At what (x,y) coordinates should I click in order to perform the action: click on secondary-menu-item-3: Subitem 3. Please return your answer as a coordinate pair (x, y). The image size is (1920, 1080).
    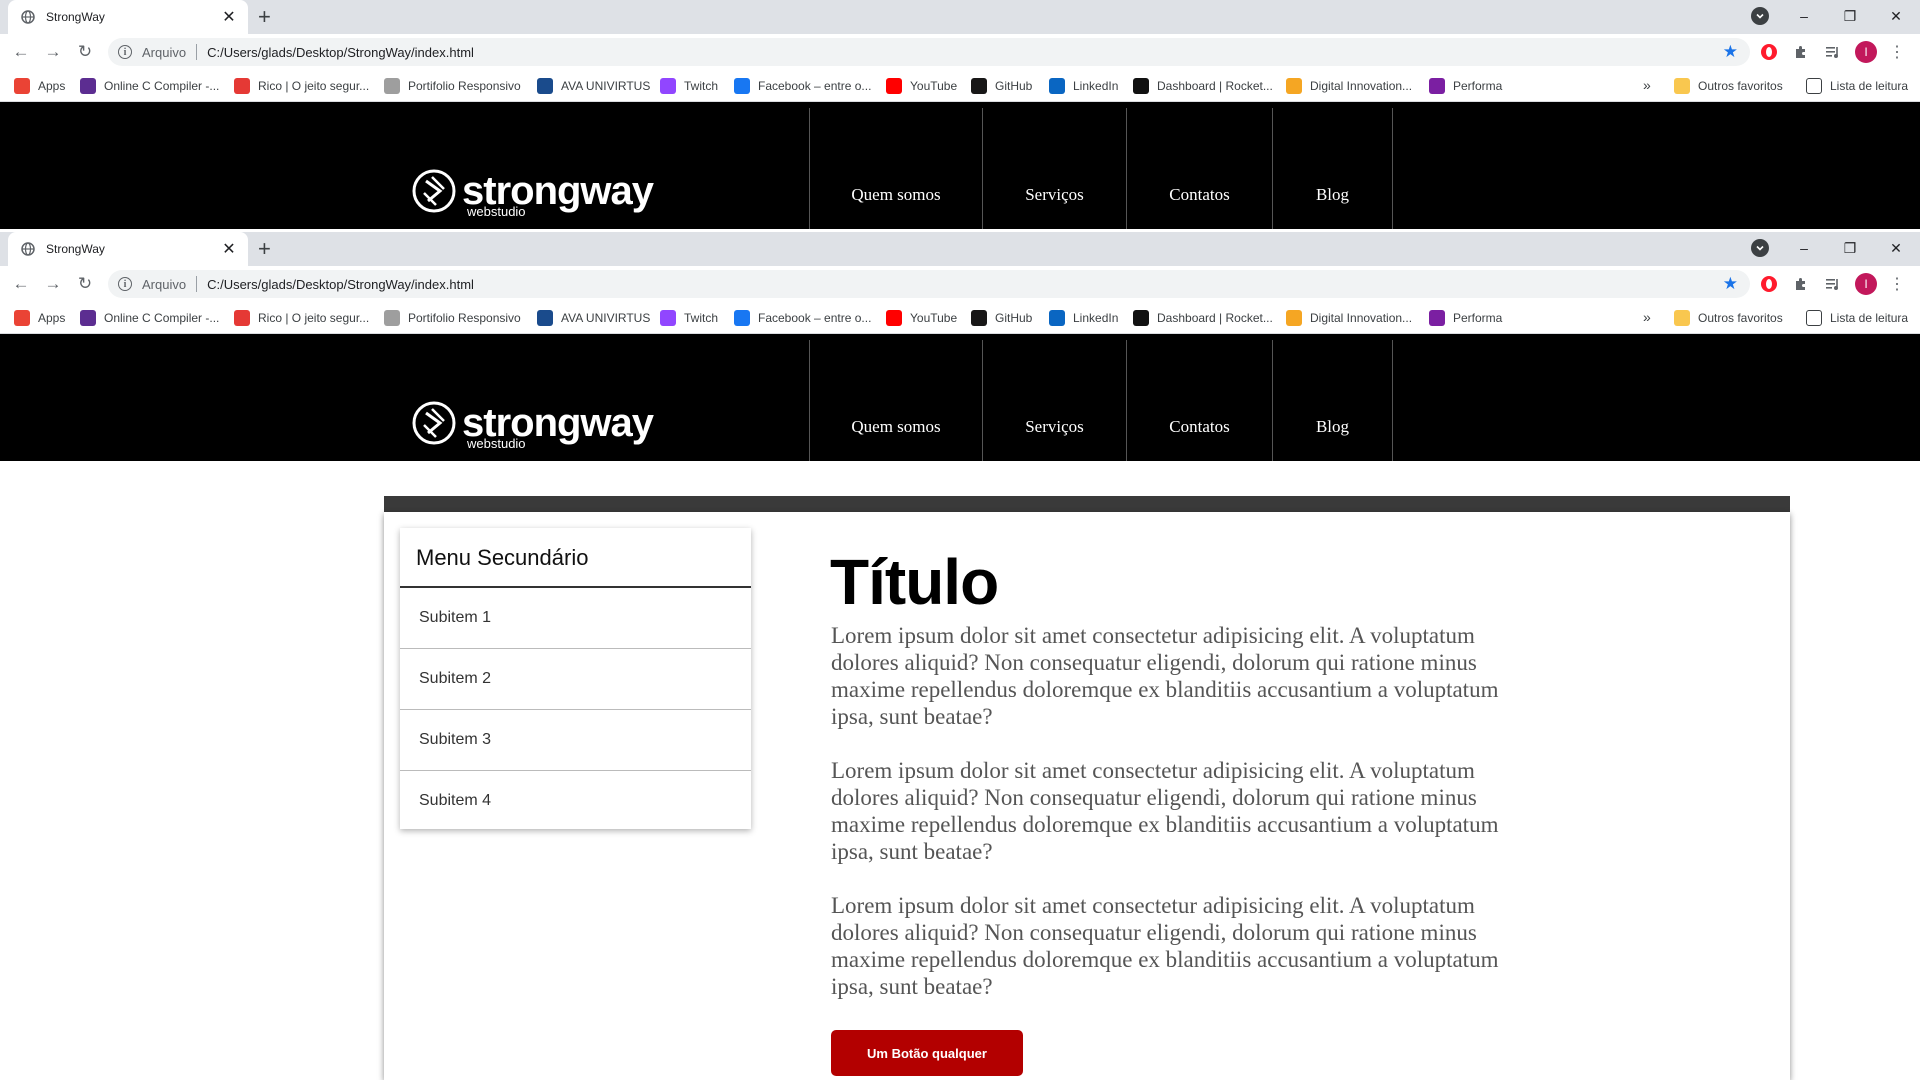
    Looking at the image, I should click on (575, 740).